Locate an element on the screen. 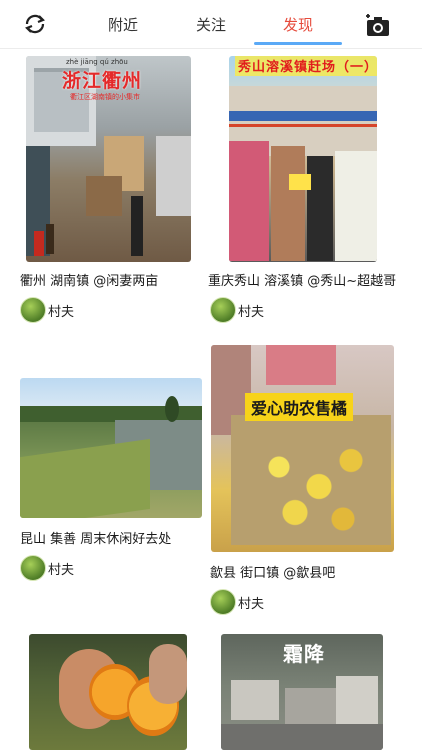  tab-discover: 发现 is located at coordinates (298, 24).